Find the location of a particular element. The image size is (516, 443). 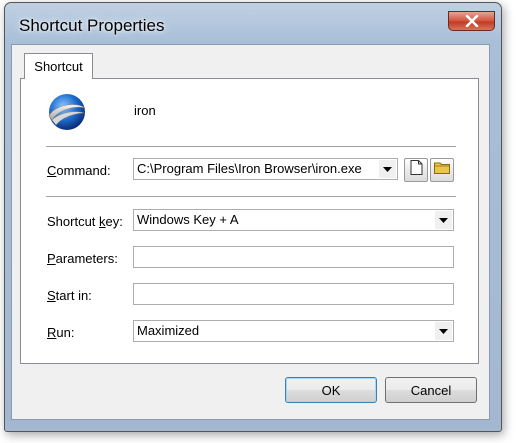

run-label: Run: is located at coordinates (61, 332).